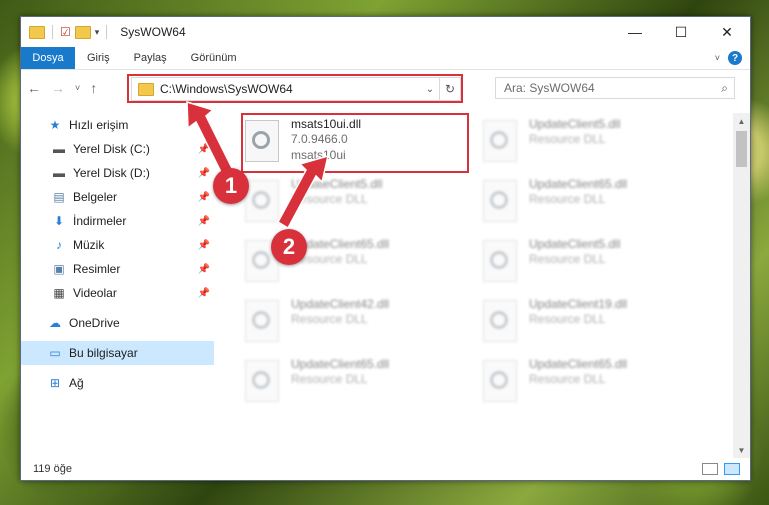 The image size is (769, 505). What do you see at coordinates (99, 125) in the screenshot?
I see `sidebar-item-label: Hızlı erişim` at bounding box center [99, 125].